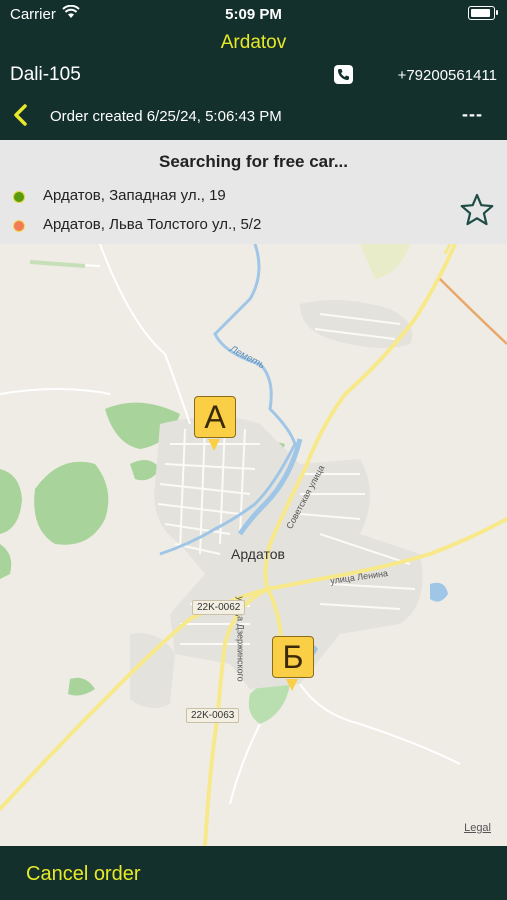 The height and width of the screenshot is (900, 507). Describe the element at coordinates (472, 114) in the screenshot. I see `order-price: ---` at that location.